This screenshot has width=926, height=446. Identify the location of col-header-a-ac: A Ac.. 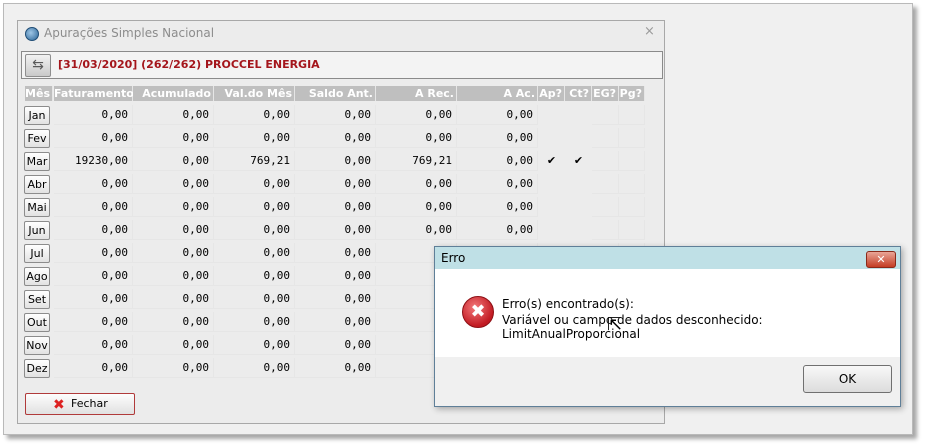
(497, 93).